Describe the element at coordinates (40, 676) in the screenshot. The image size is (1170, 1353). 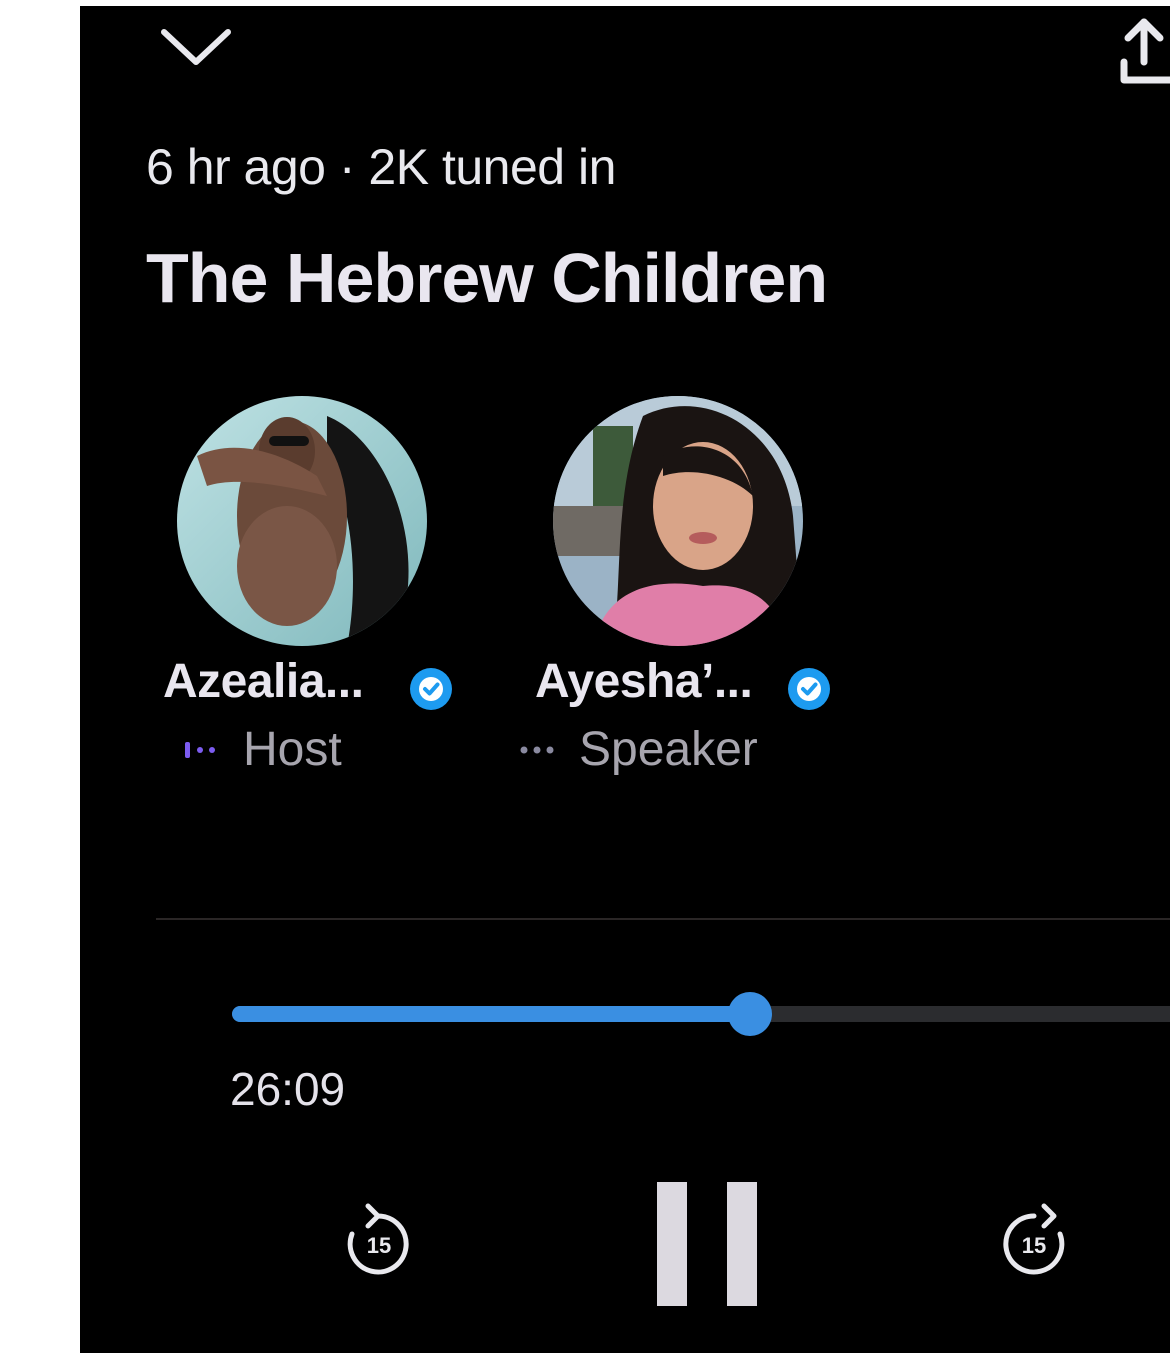
I see `left-gutter` at that location.